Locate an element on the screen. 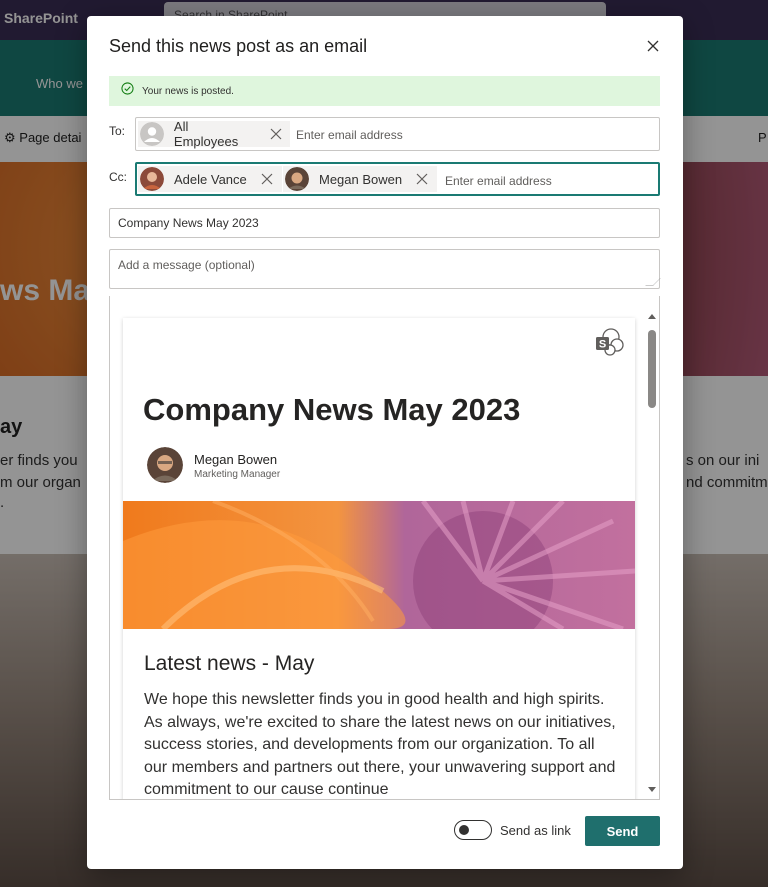 This screenshot has height=887, width=768. send-as-link-label: Send as link is located at coordinates (535, 830).